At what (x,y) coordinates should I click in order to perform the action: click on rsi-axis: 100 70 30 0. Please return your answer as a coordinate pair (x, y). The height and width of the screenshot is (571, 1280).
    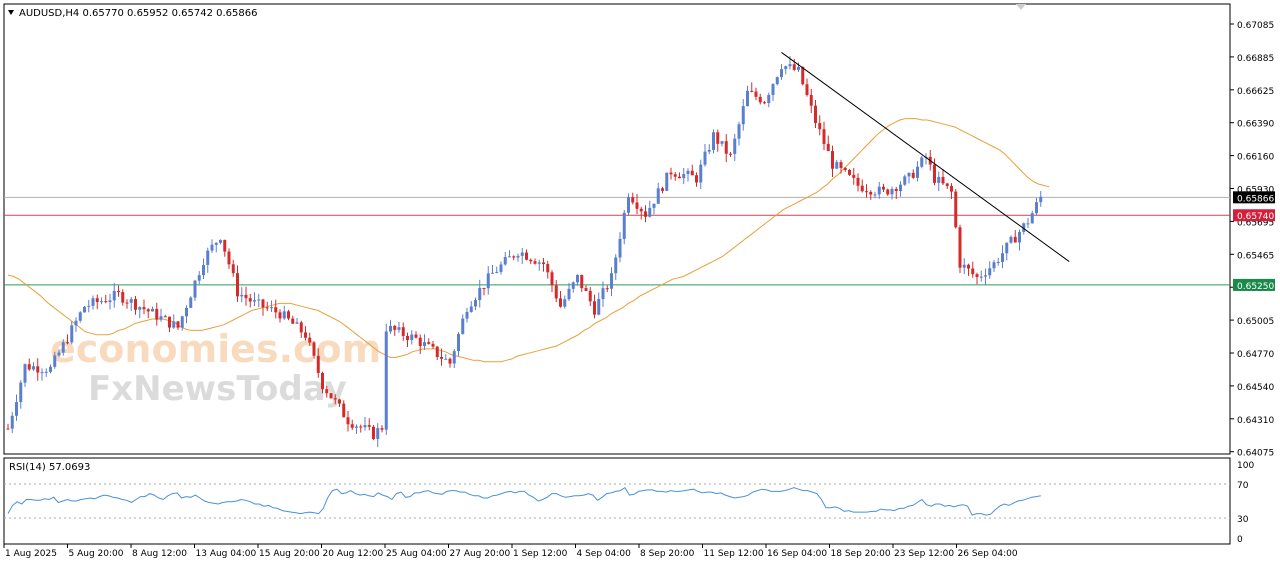
    Looking at the image, I should click on (1245, 503).